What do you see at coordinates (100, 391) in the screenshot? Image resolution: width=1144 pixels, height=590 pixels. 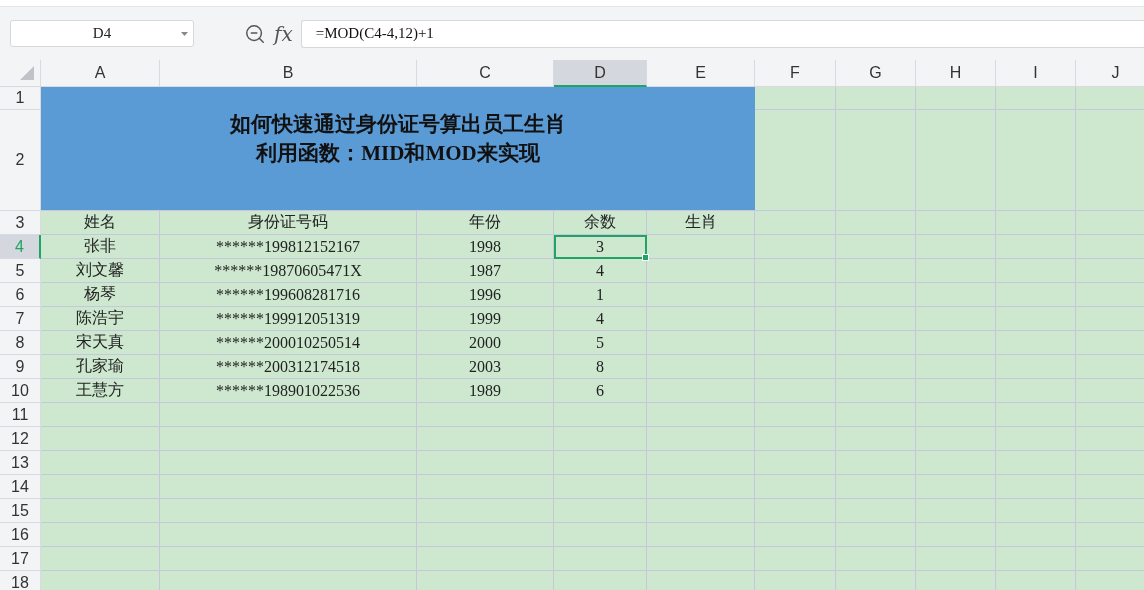 I see `table-cell: 王慧方` at bounding box center [100, 391].